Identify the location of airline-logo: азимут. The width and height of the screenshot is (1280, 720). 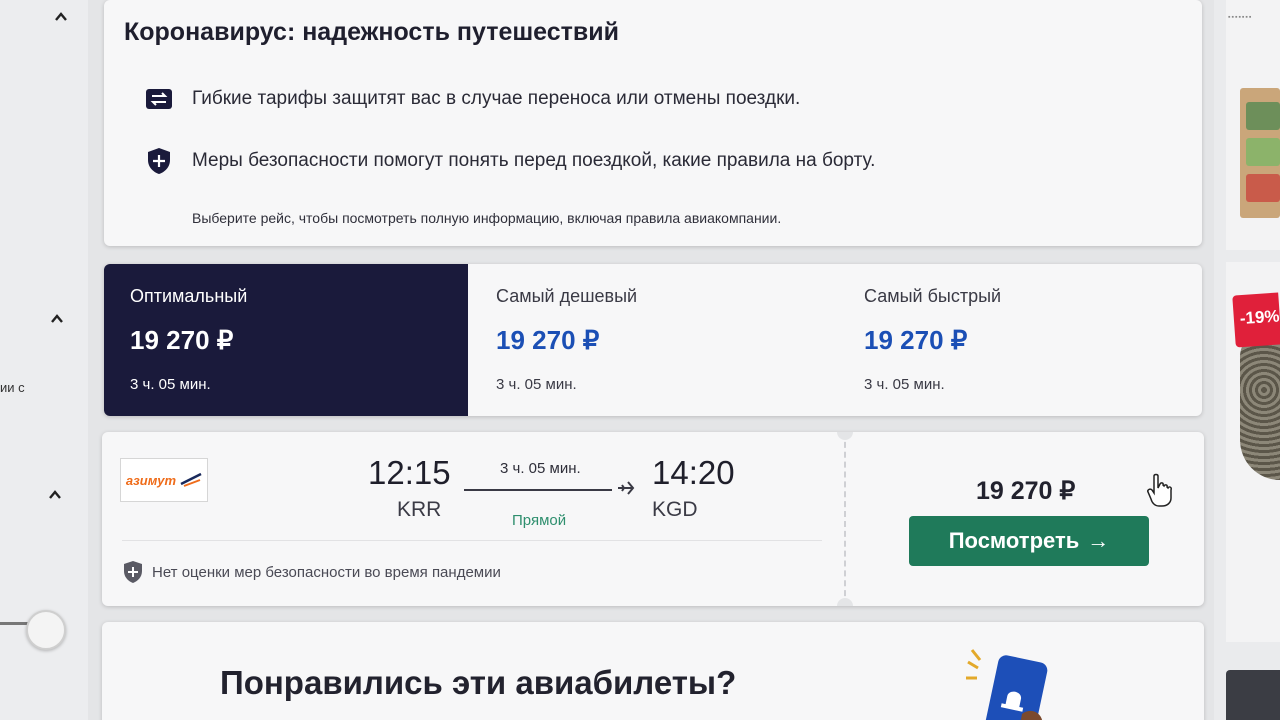
(164, 480).